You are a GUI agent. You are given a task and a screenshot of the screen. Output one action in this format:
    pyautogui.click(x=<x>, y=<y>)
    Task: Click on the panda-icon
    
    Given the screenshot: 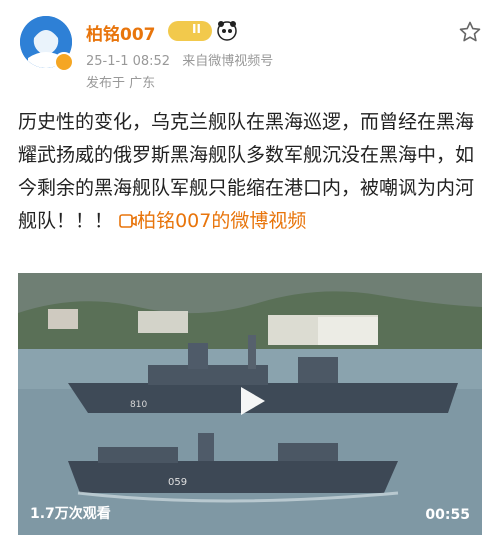 What is the action you would take?
    pyautogui.click(x=227, y=31)
    